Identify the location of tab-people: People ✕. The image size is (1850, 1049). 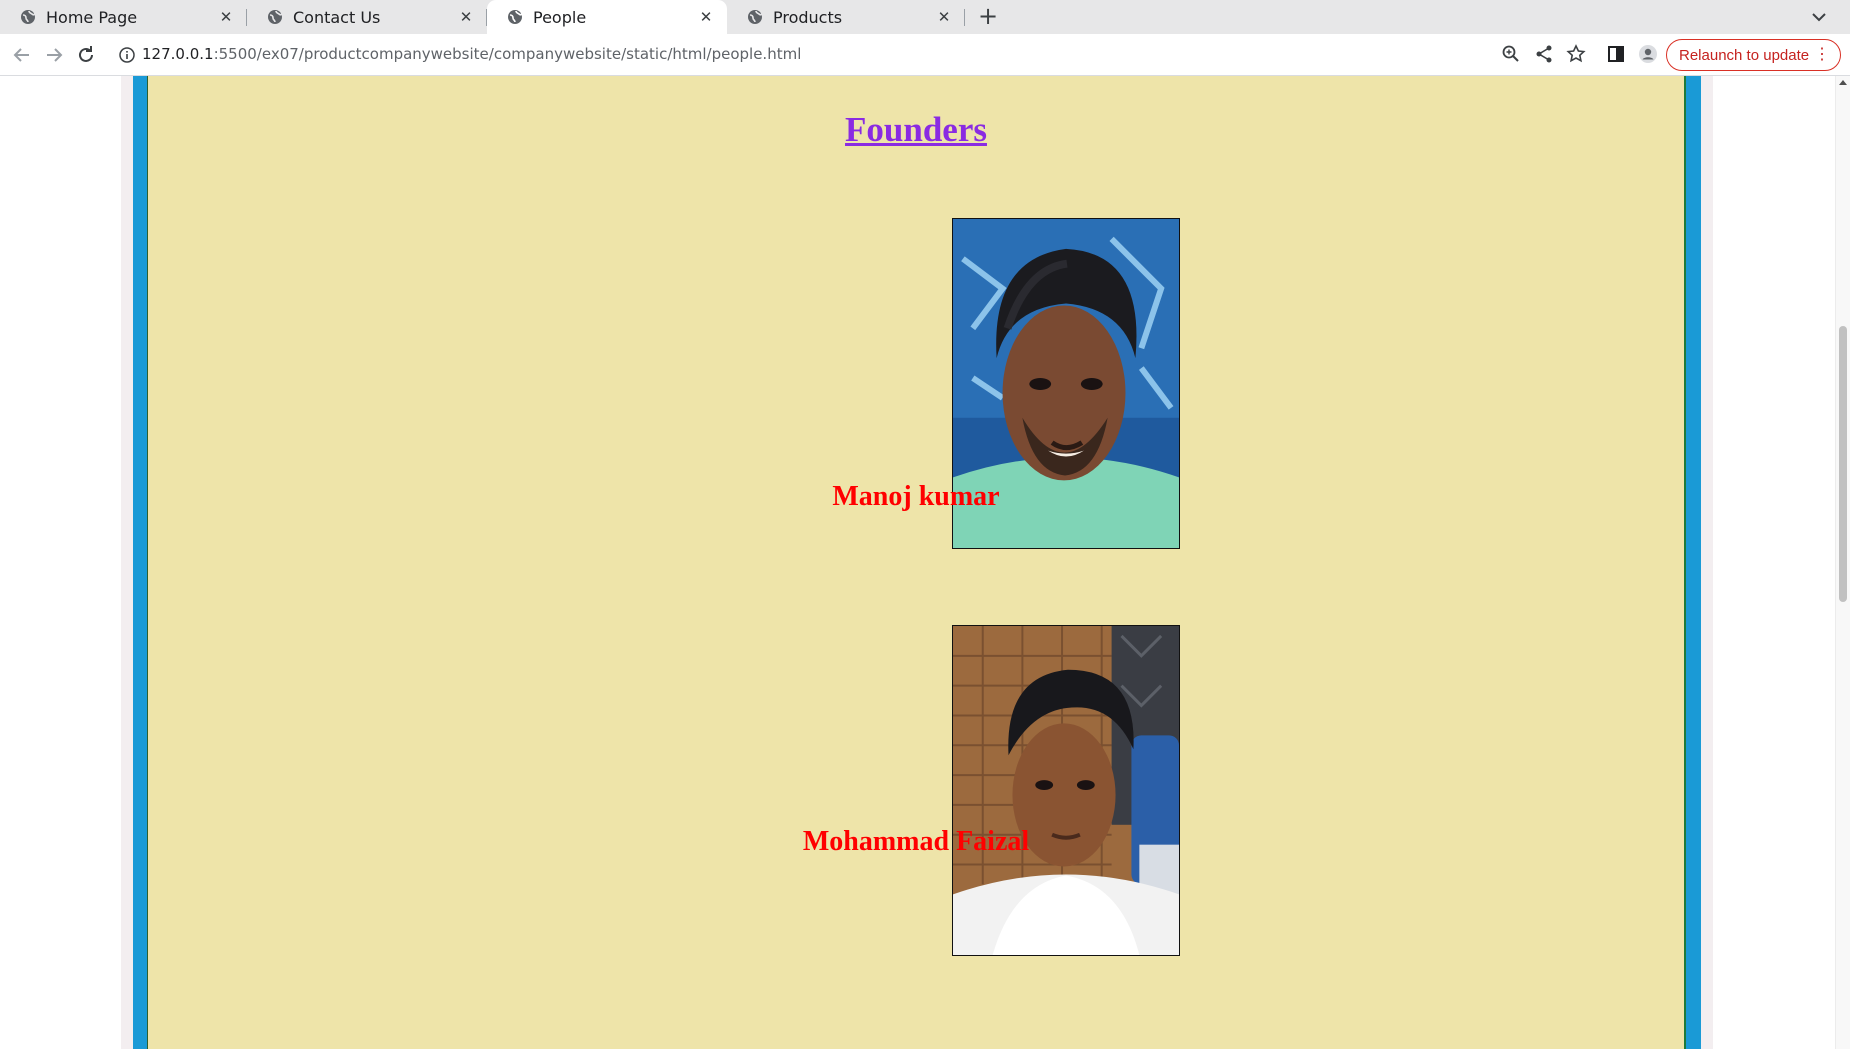
(607, 17).